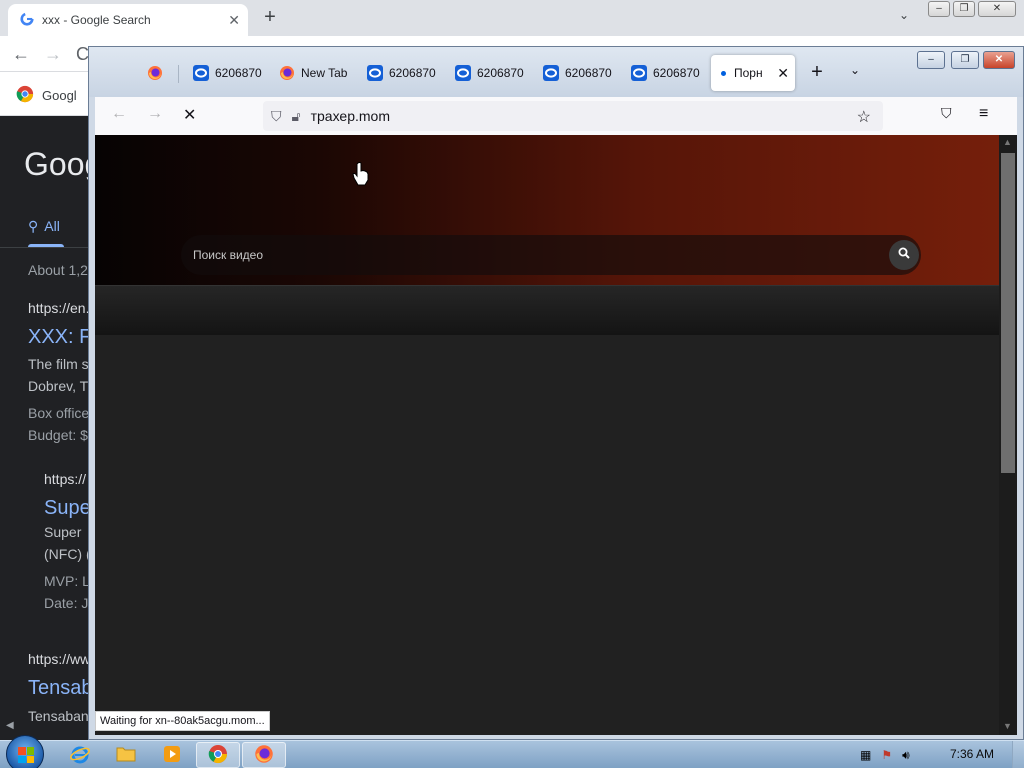 The image size is (1024, 768). I want to click on start-button, so click(25, 751).